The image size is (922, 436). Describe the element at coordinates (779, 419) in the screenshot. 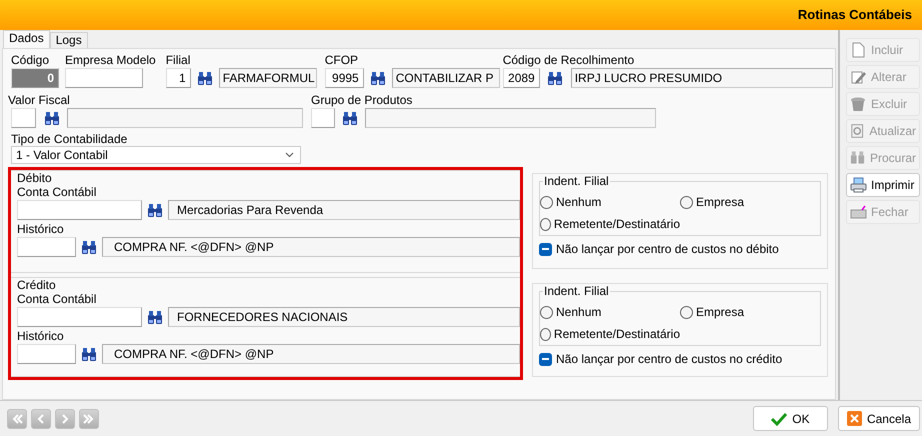

I see `check-icon` at that location.